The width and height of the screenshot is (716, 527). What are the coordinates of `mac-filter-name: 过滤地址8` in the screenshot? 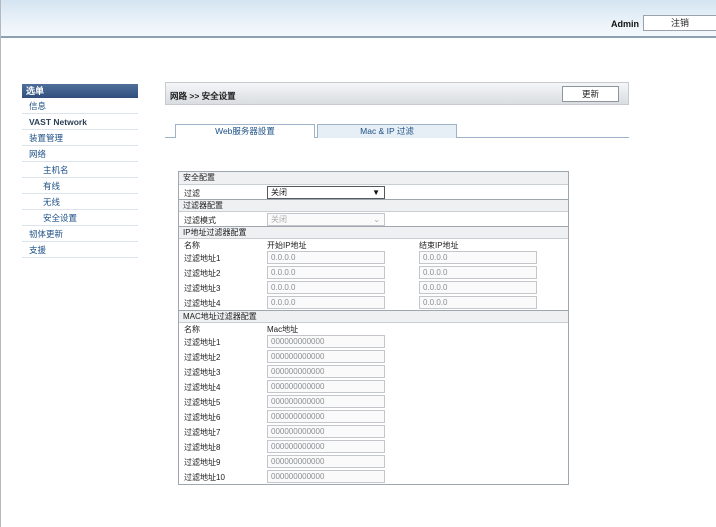 It's located at (202, 447).